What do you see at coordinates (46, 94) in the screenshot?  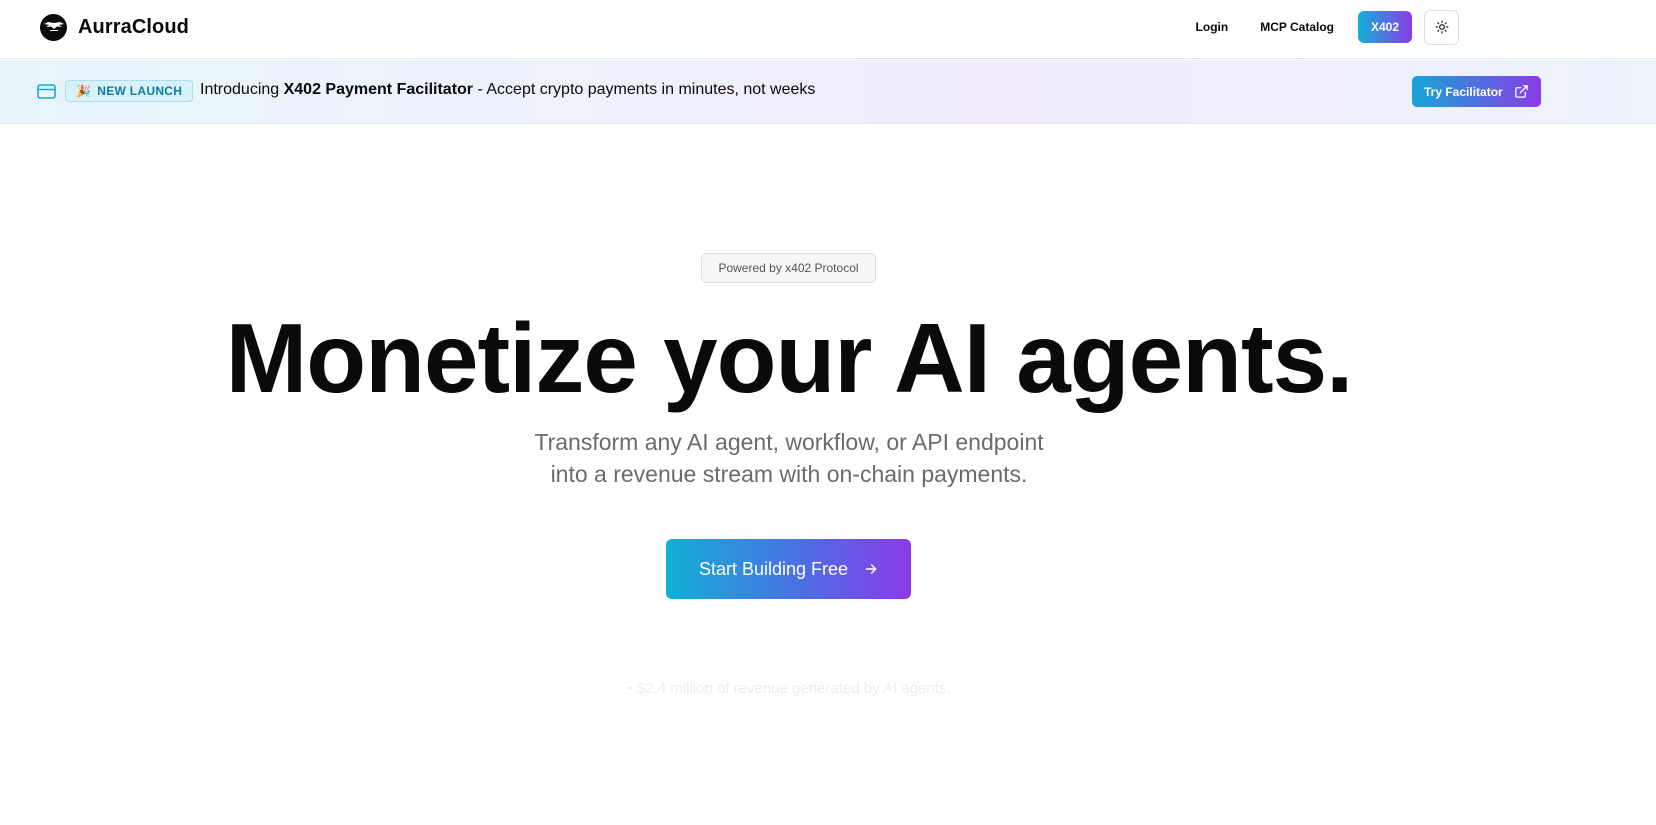 I see `credit-card-icon` at bounding box center [46, 94].